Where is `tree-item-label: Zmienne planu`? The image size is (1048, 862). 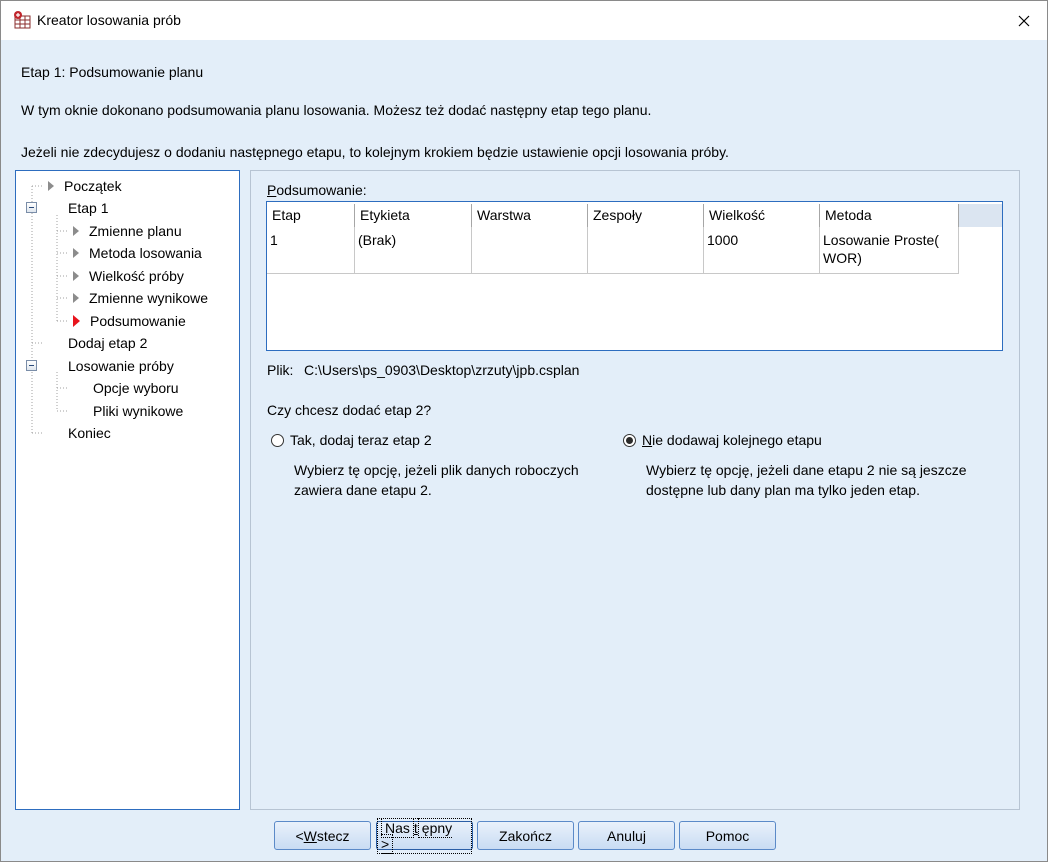
tree-item-label: Zmienne planu is located at coordinates (135, 231).